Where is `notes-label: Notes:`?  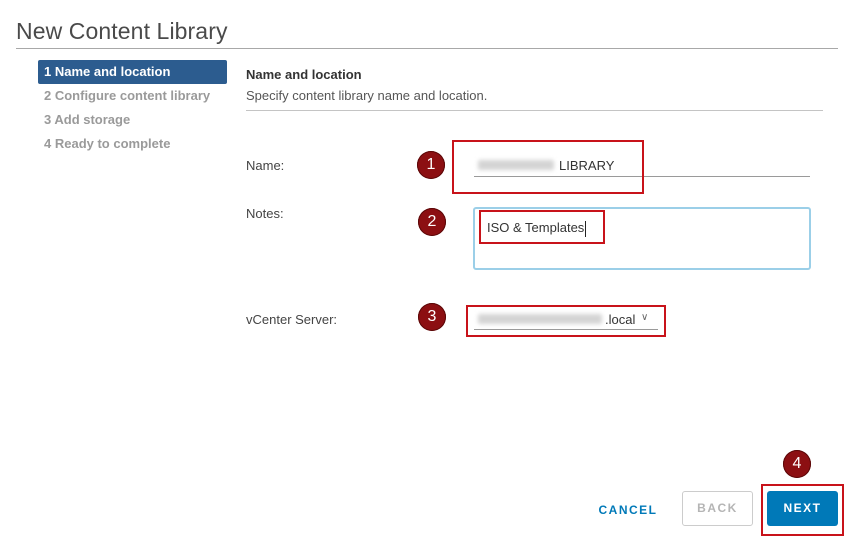
notes-label: Notes: is located at coordinates (265, 213).